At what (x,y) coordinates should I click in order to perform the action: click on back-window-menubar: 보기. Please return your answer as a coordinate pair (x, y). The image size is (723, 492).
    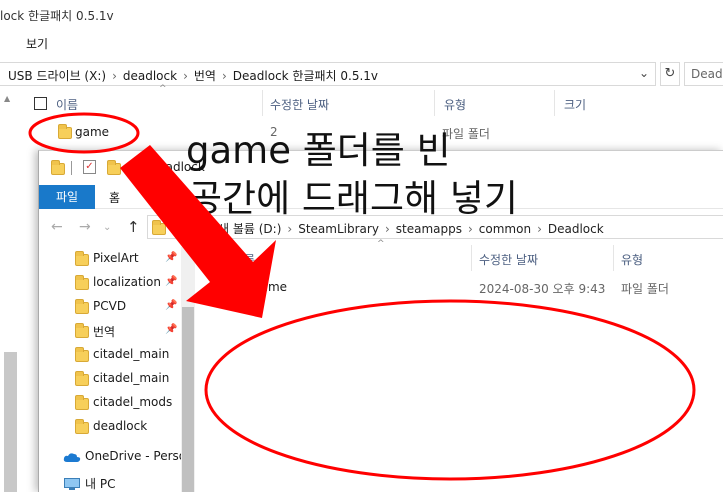
    Looking at the image, I should click on (361, 43).